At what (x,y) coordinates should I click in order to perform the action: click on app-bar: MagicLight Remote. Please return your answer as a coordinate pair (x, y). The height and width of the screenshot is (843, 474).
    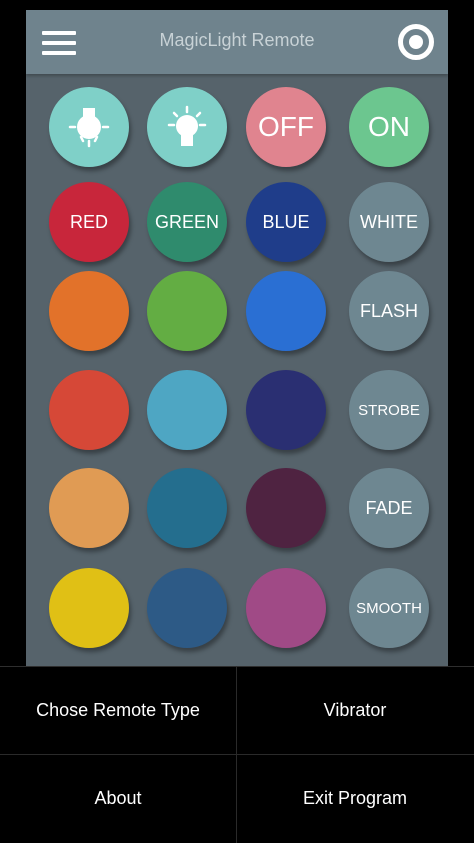
    Looking at the image, I should click on (237, 42).